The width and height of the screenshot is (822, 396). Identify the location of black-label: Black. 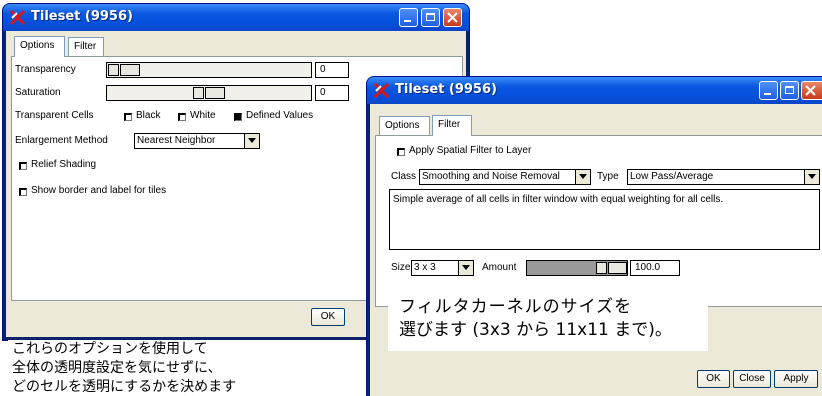
(148, 115).